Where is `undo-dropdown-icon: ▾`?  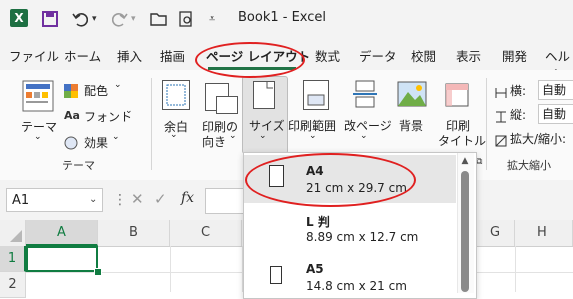
undo-dropdown-icon: ▾ is located at coordinates (94, 19).